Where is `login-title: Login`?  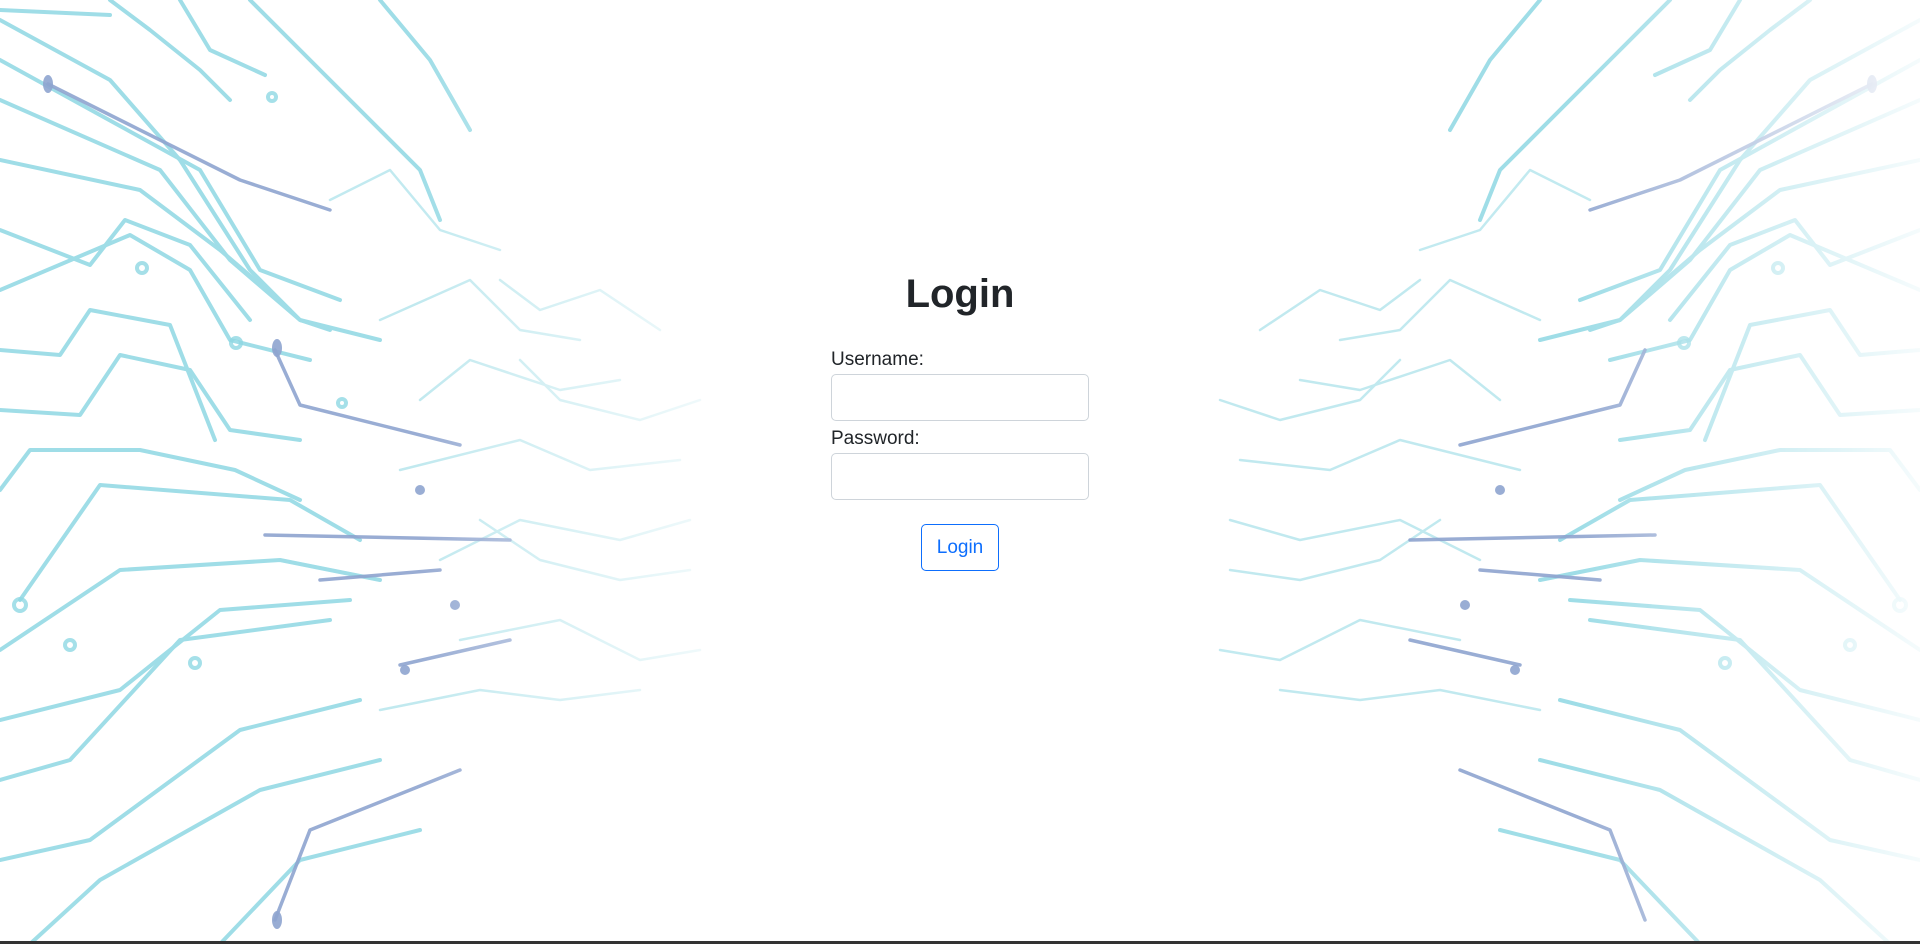 login-title: Login is located at coordinates (960, 294).